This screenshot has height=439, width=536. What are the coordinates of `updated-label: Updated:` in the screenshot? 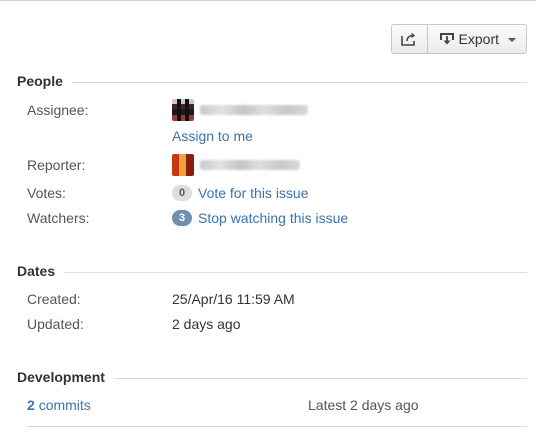 It's located at (55, 324).